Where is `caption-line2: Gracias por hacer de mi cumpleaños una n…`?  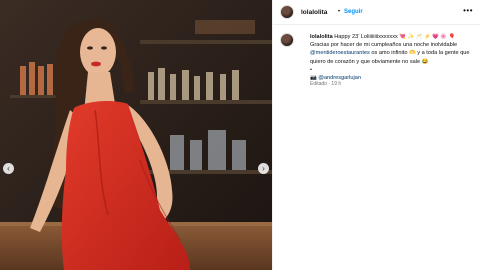 caption-line2: Gracias por hacer de mi cumpleaños una n… is located at coordinates (384, 45).